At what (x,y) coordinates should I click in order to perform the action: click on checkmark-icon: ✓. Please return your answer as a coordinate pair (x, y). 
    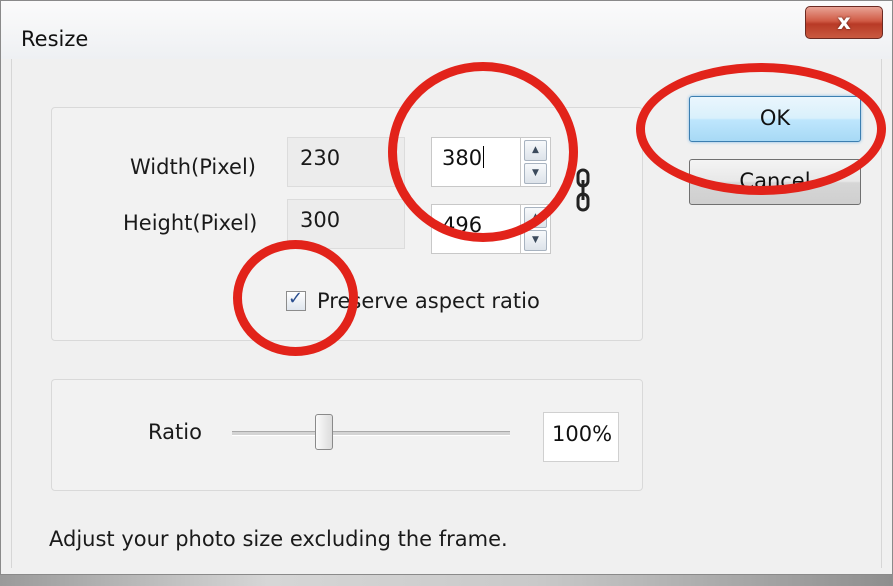
    Looking at the image, I should click on (296, 298).